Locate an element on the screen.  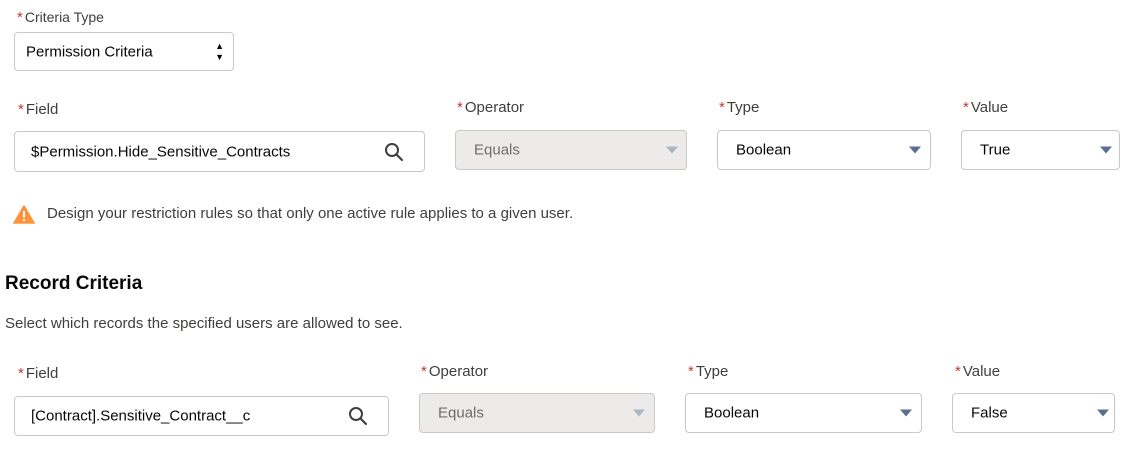
permission-field-value: $Permission.Hide_Sensitive_Contracts is located at coordinates (161, 151).